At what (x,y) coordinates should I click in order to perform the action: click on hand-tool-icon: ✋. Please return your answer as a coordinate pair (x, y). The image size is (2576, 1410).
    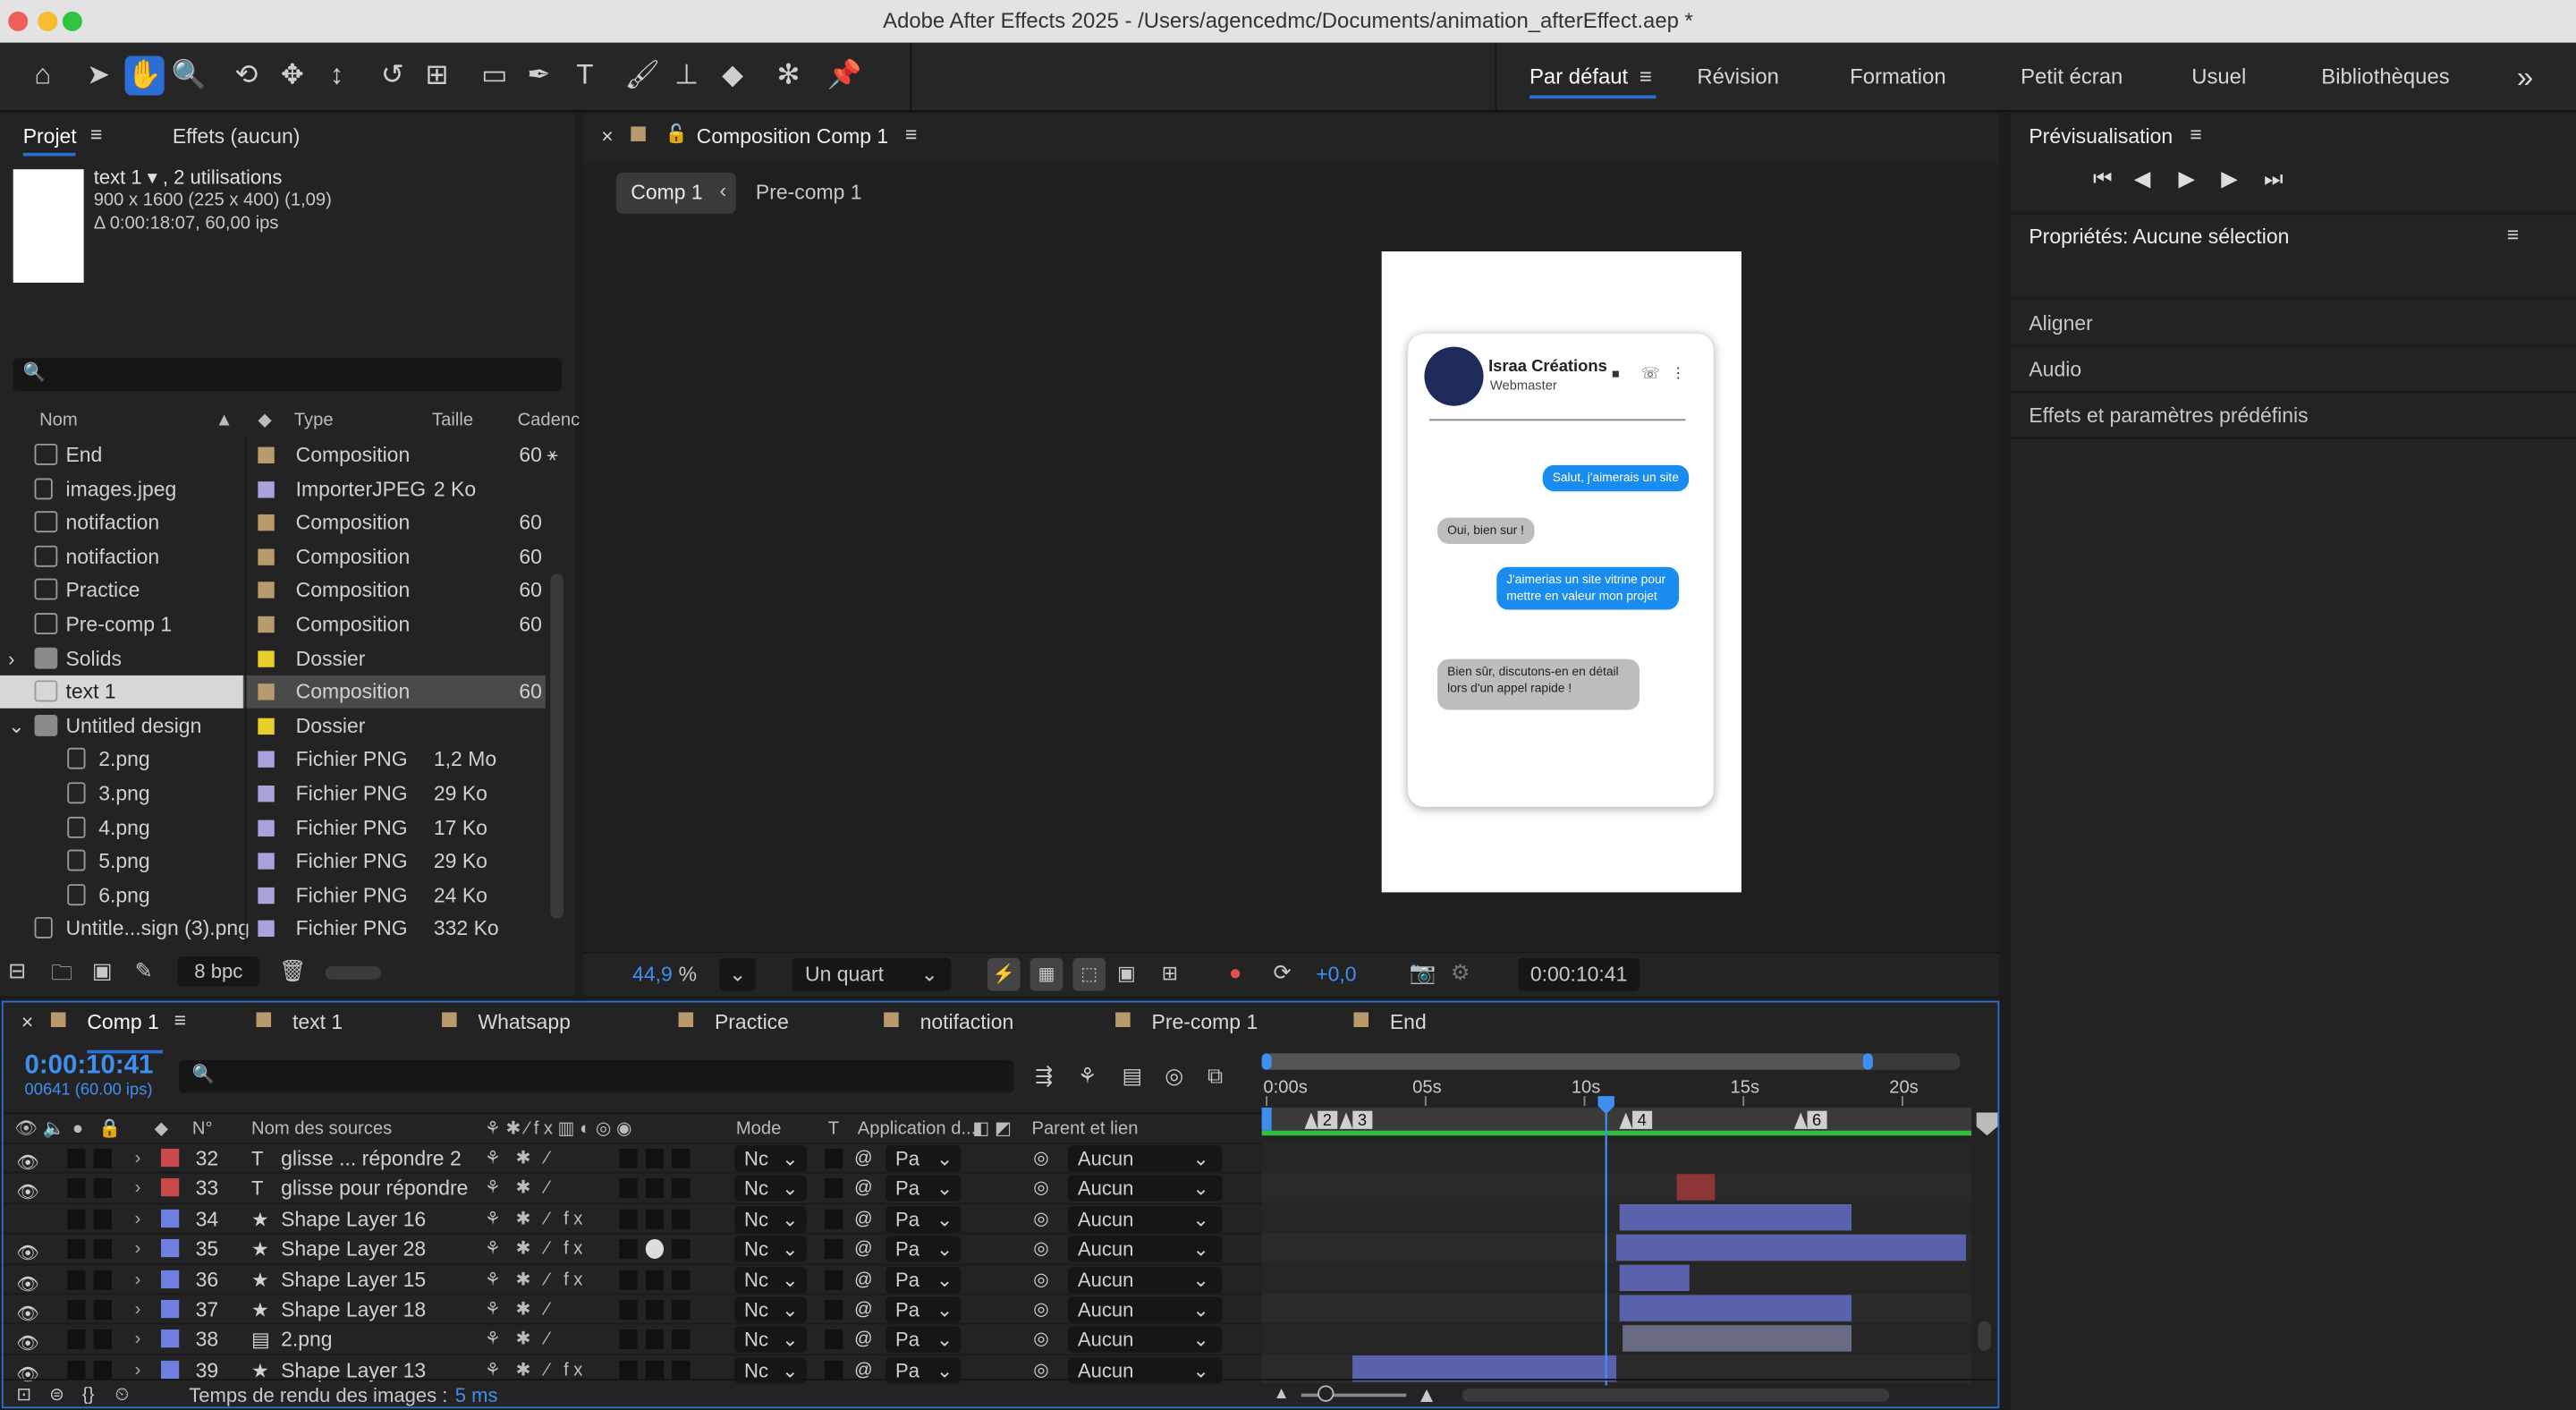
    Looking at the image, I should click on (144, 75).